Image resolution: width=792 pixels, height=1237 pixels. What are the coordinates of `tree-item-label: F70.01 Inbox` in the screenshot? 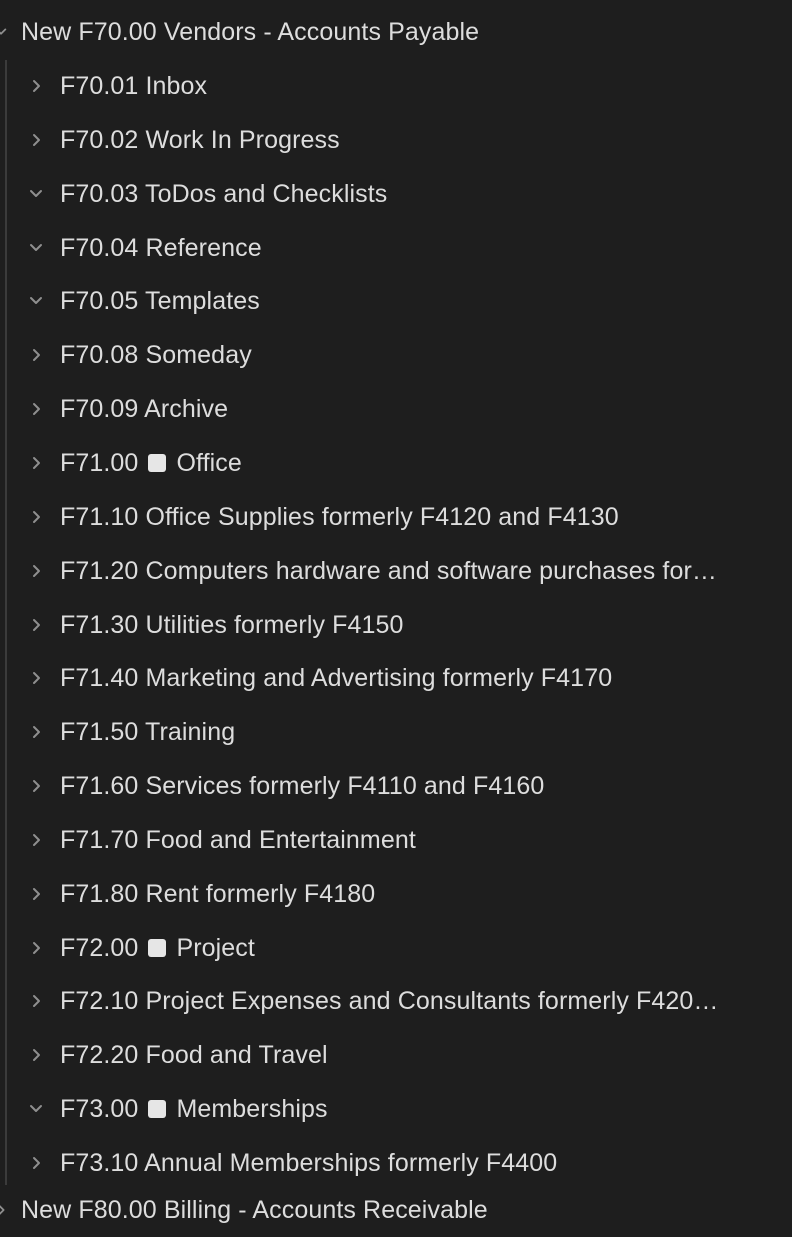 It's located at (133, 86).